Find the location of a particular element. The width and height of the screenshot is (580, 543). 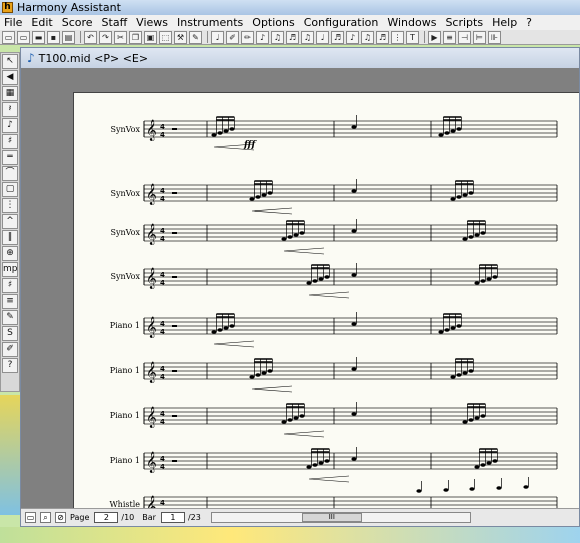

voice-icon: ♩ is located at coordinates (217, 37).